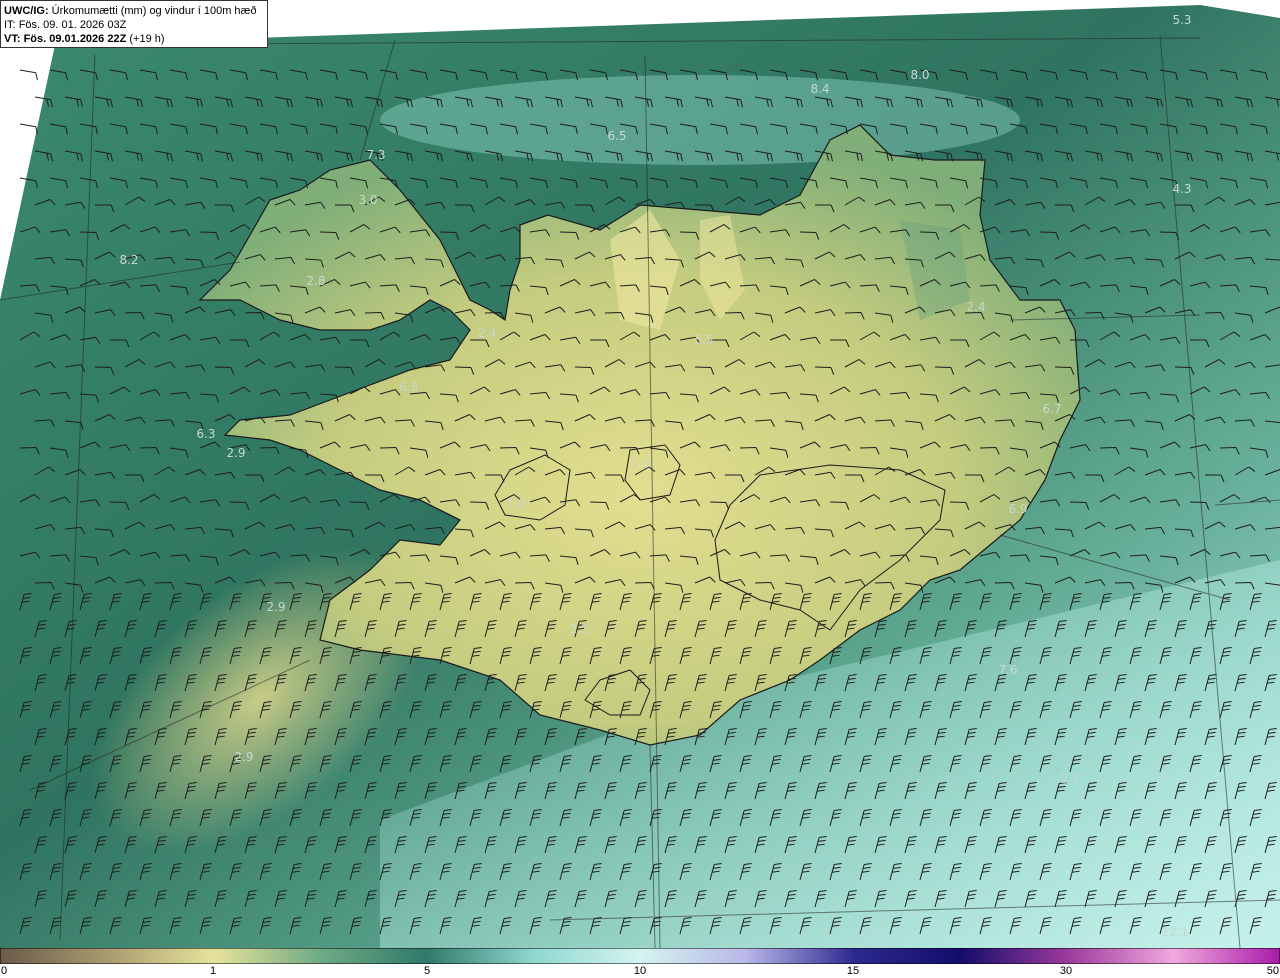 The height and width of the screenshot is (978, 1280). Describe the element at coordinates (919, 75) in the screenshot. I see `map-value-label: 8.0` at that location.